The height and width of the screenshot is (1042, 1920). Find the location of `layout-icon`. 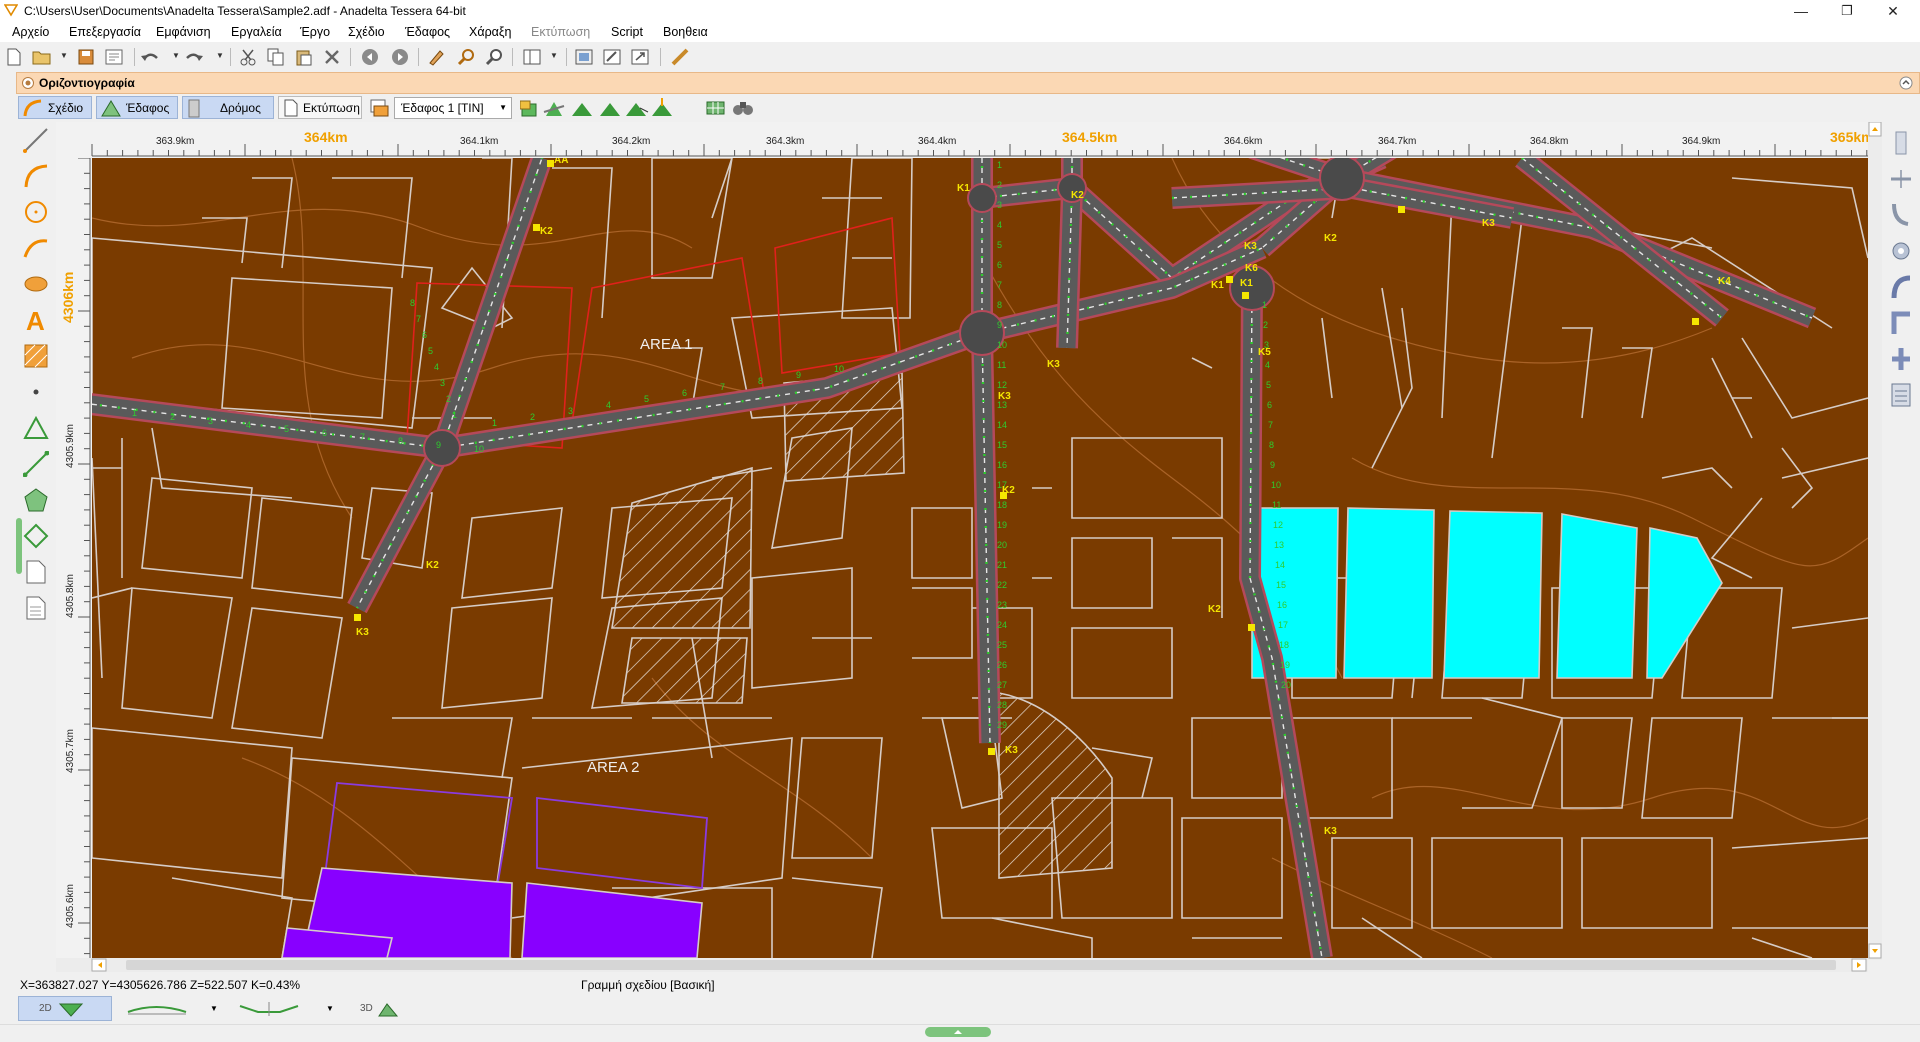

layout-icon is located at coordinates (532, 57).